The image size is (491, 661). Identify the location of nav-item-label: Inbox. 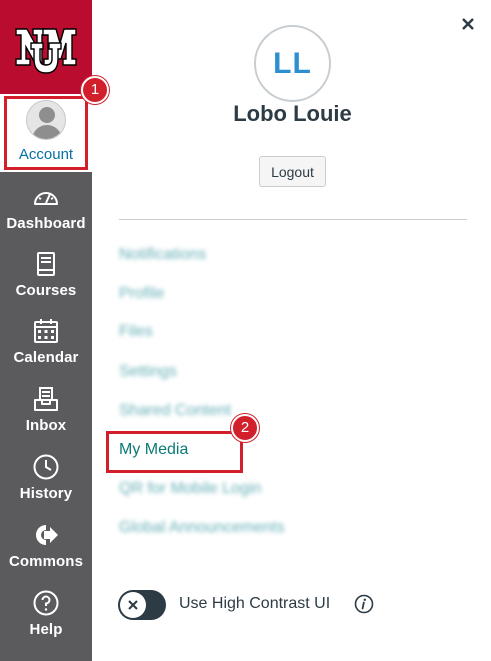
(46, 425).